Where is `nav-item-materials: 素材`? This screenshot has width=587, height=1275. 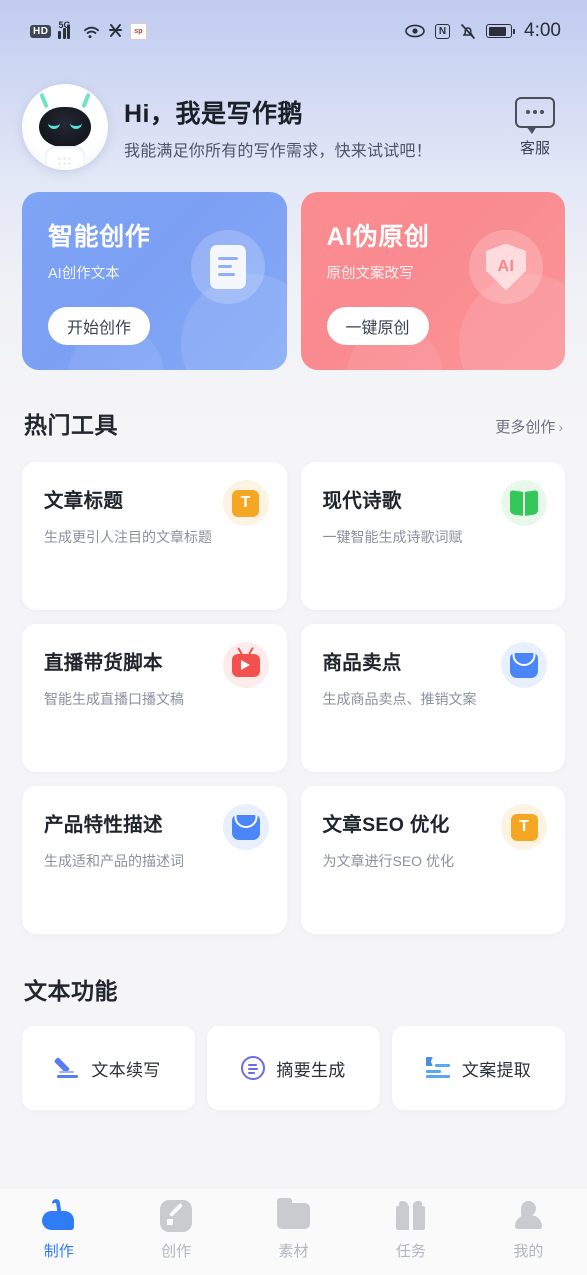
nav-item-materials: 素材 is located at coordinates (293, 1229).